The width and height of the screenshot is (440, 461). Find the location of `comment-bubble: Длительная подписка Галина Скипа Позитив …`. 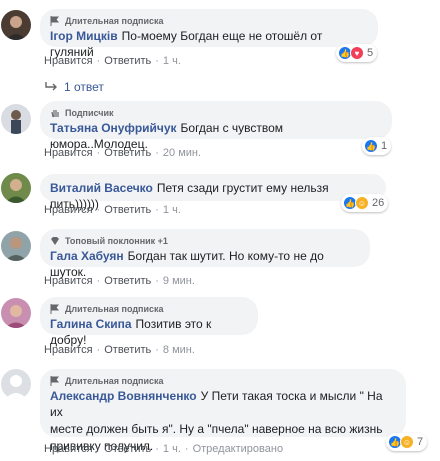

comment-bubble: Длительная подписка Галина Скипа Позитив … is located at coordinates (149, 322).